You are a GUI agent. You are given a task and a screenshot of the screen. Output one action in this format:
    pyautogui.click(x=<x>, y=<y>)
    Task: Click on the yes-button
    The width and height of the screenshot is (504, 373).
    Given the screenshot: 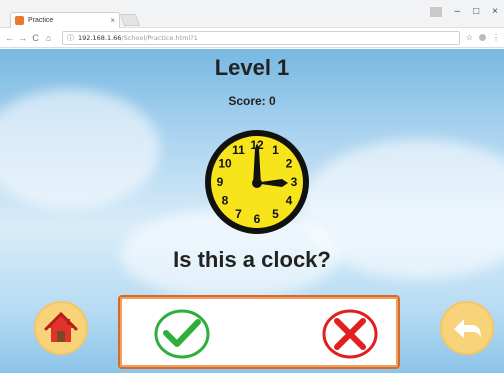 What is the action you would take?
    pyautogui.click(x=182, y=334)
    